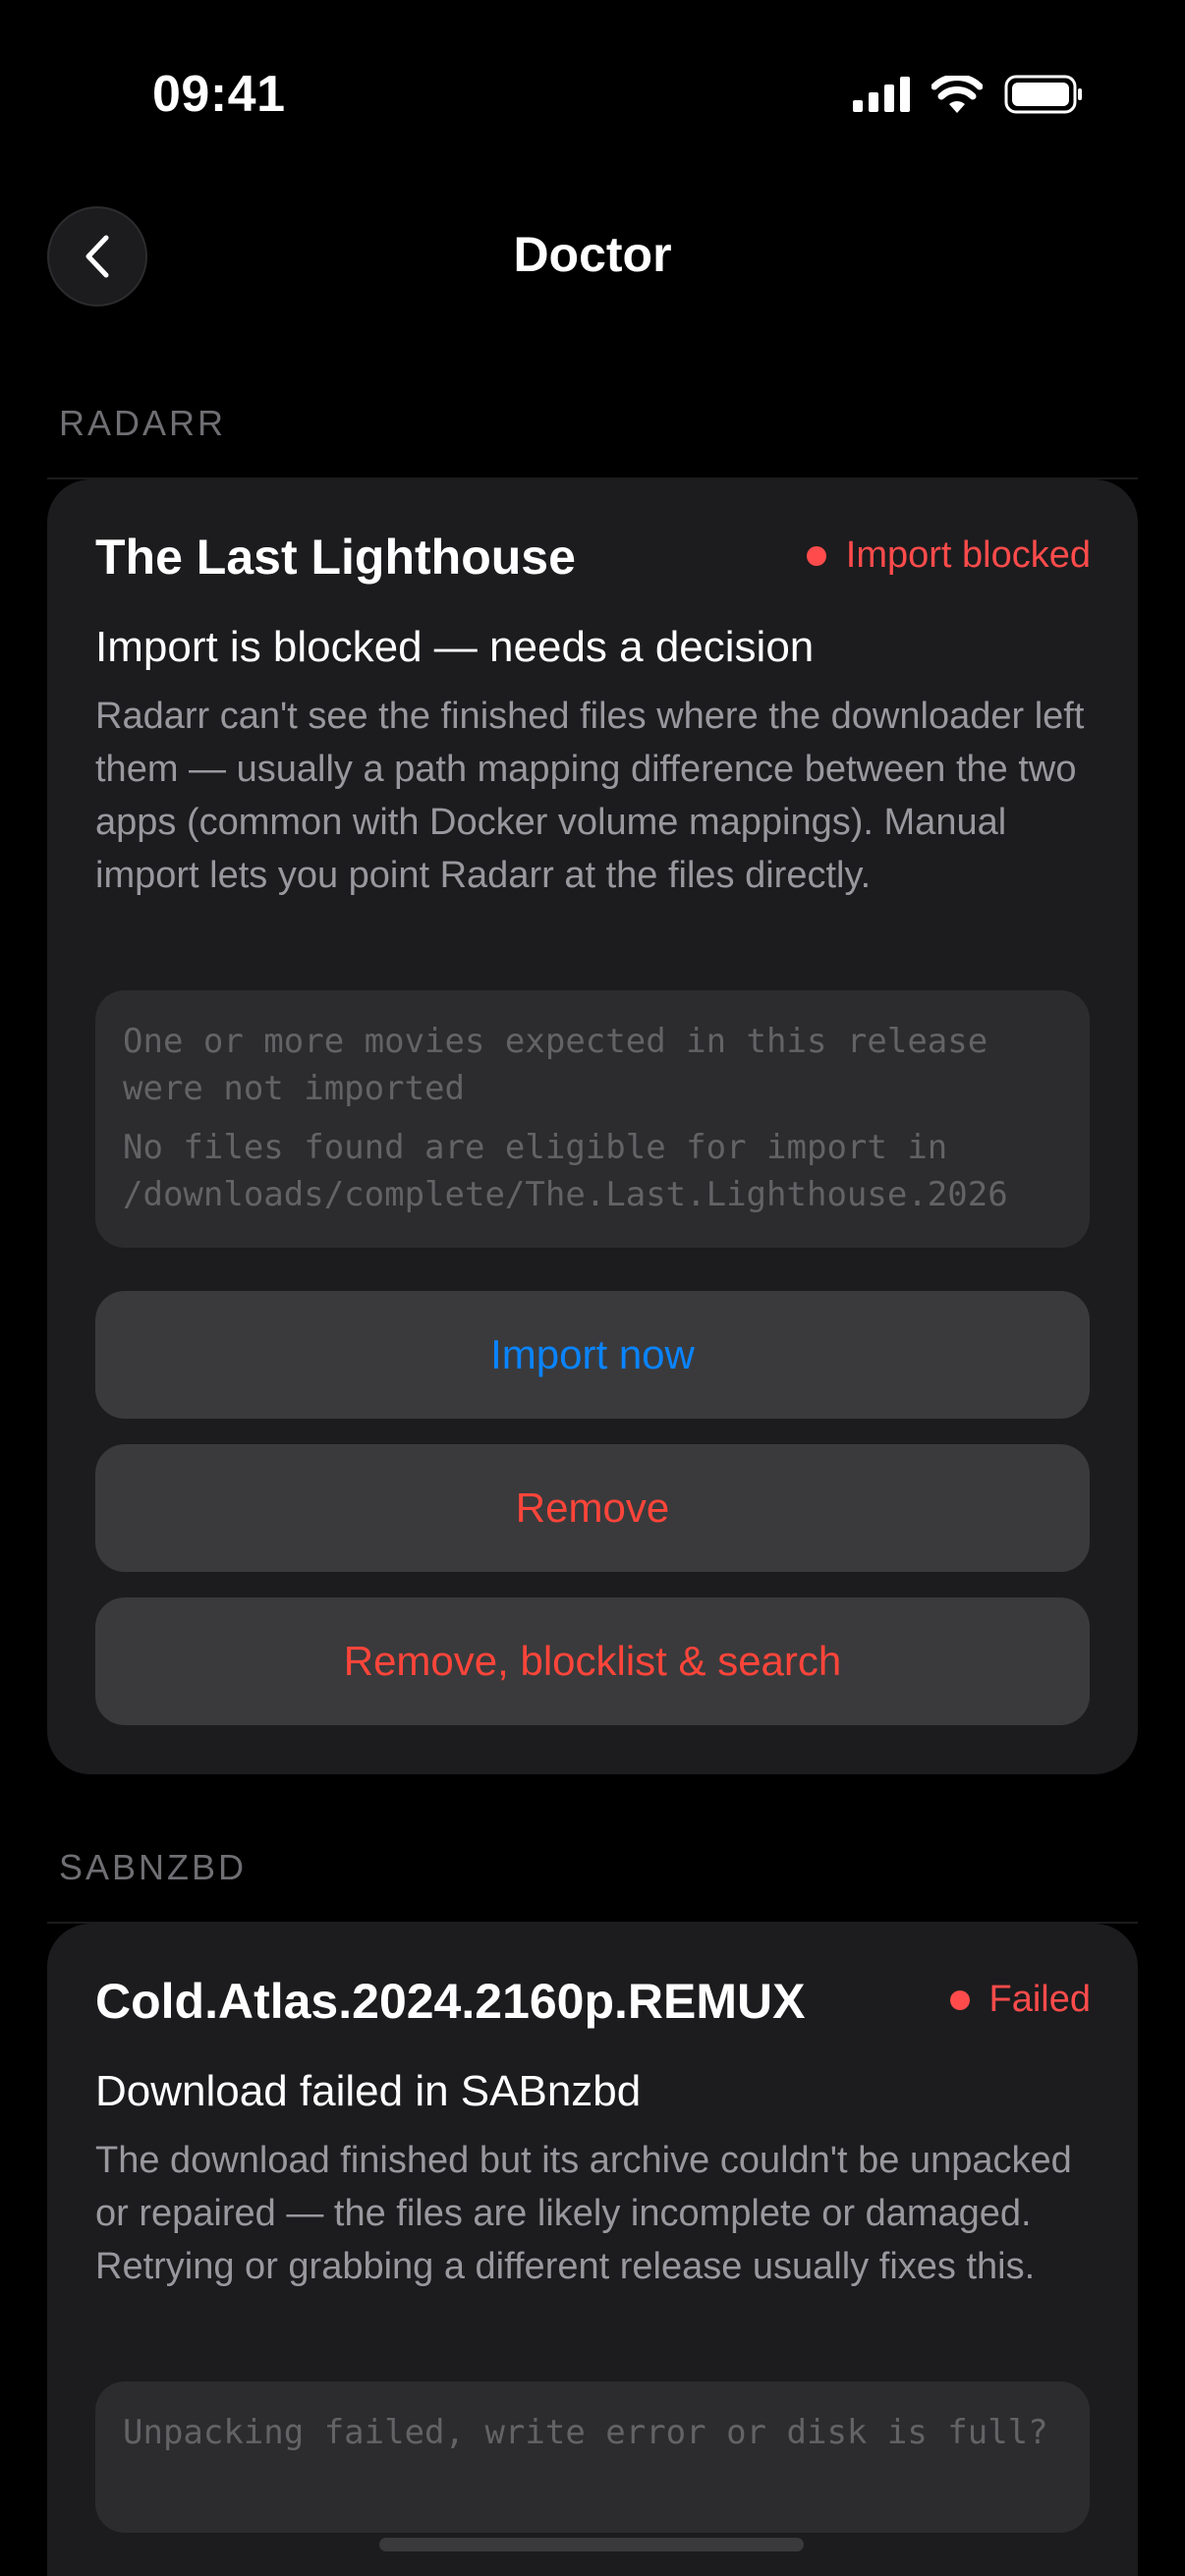 Image resolution: width=1185 pixels, height=2576 pixels. I want to click on remove-blocklist-search-button: Remove, blocklist & search, so click(592, 1661).